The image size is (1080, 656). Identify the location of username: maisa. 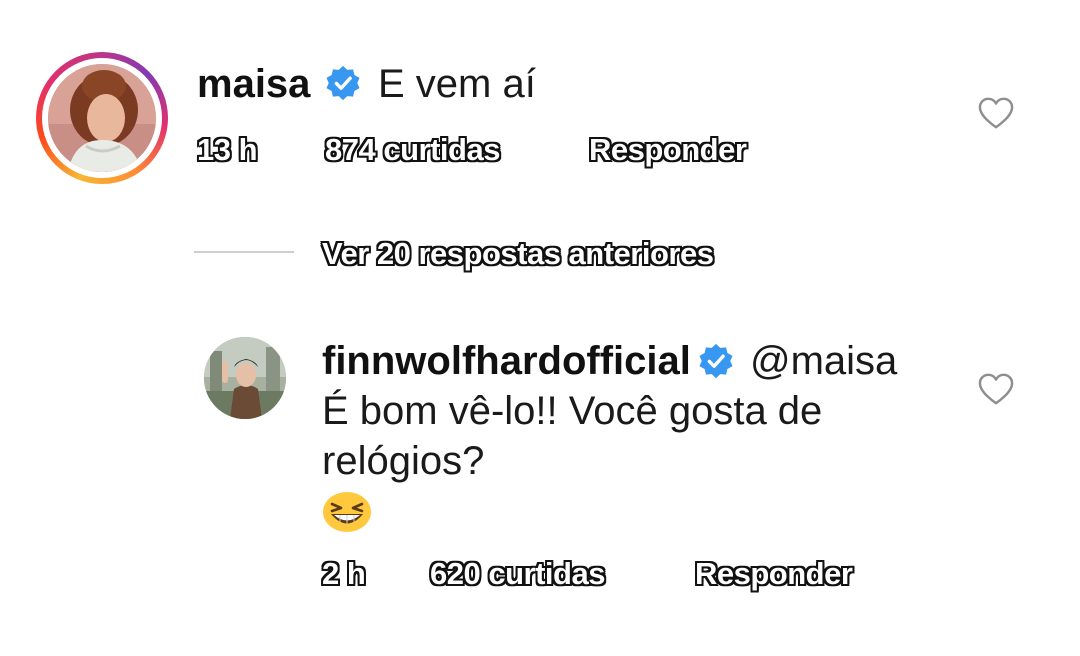
(253, 84).